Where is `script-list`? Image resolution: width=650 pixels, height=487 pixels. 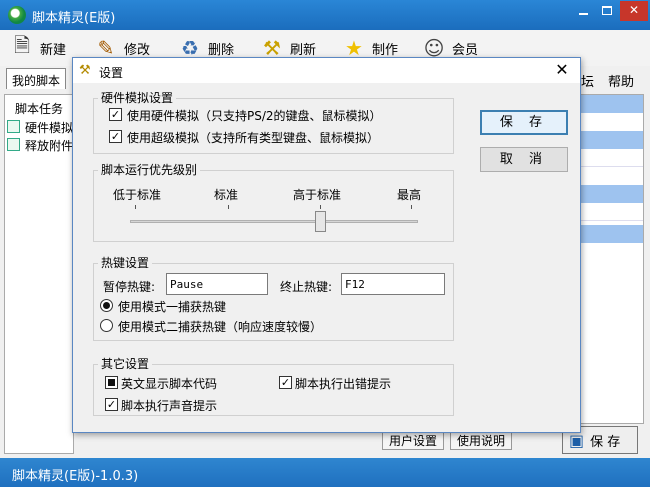 script-list is located at coordinates (612, 259).